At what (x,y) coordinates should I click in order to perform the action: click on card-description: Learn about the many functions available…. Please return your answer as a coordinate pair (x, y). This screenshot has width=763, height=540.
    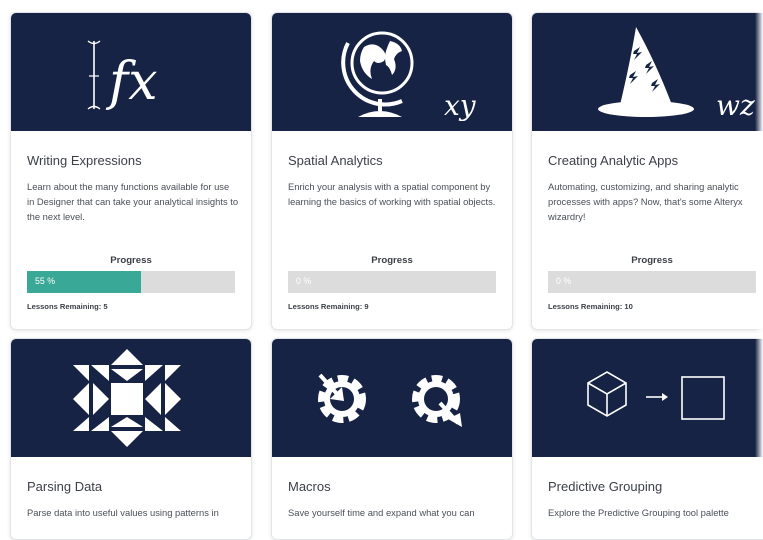
    Looking at the image, I should click on (133, 201).